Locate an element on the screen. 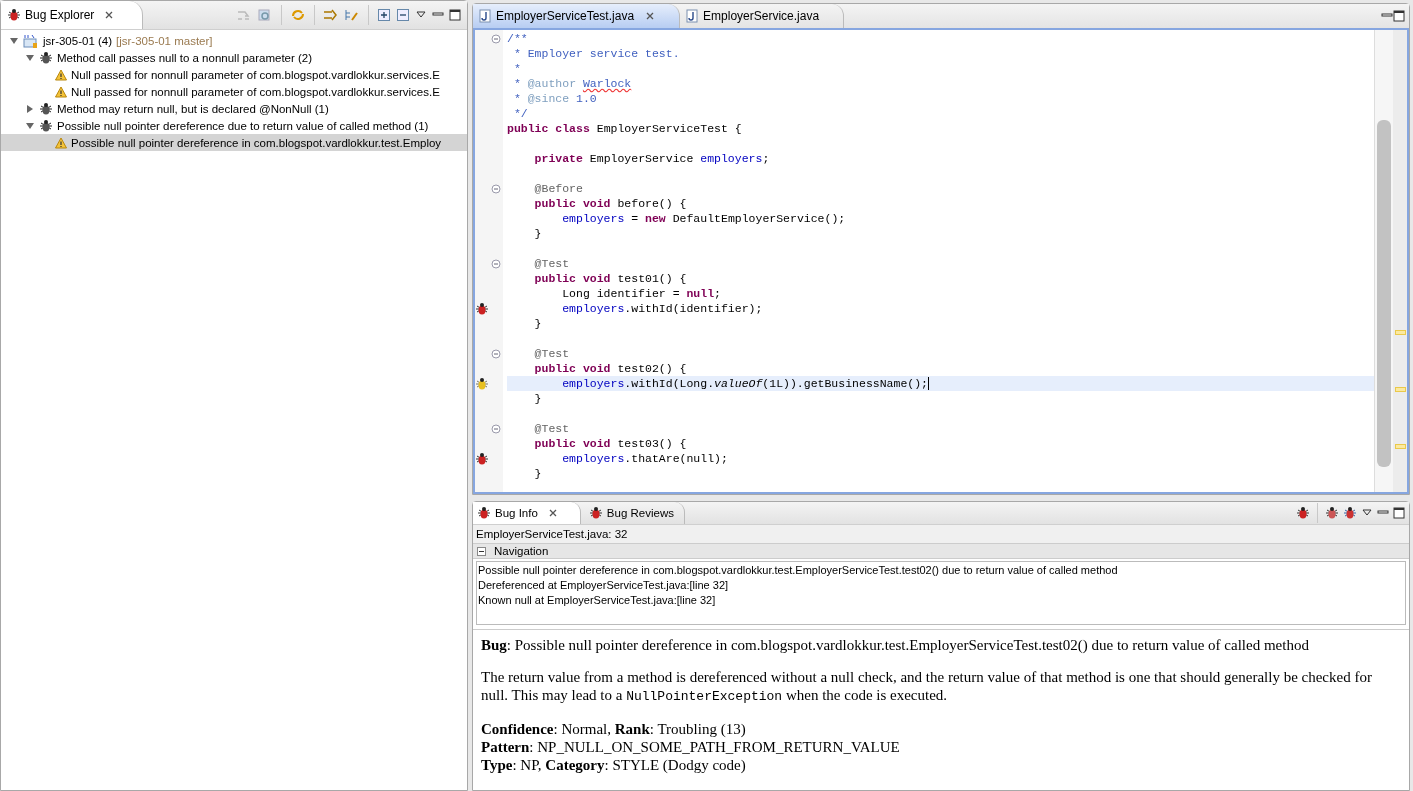 The height and width of the screenshot is (791, 1413). bug-detail: Pattern: NP_NULL_ON_SOME_PATH_FROM_RETURN_VALUE is located at coordinates (691, 747).